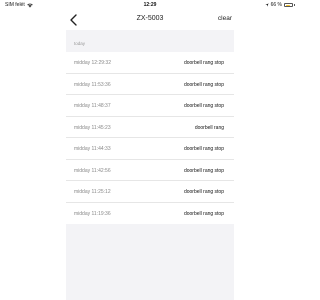  I want to click on list-item: midday 11:45:23 doorbell rang, so click(150, 127).